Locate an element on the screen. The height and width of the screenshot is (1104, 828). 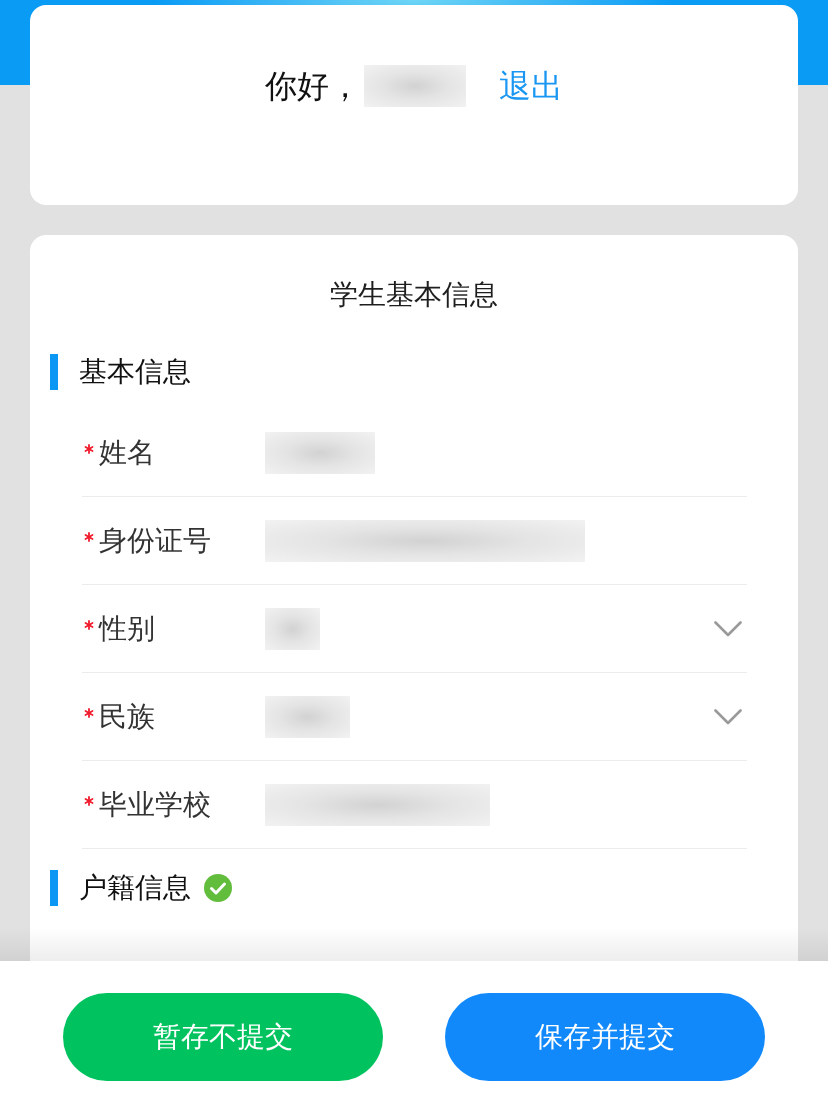
submit-button: 保存并提交 is located at coordinates (605, 1037).